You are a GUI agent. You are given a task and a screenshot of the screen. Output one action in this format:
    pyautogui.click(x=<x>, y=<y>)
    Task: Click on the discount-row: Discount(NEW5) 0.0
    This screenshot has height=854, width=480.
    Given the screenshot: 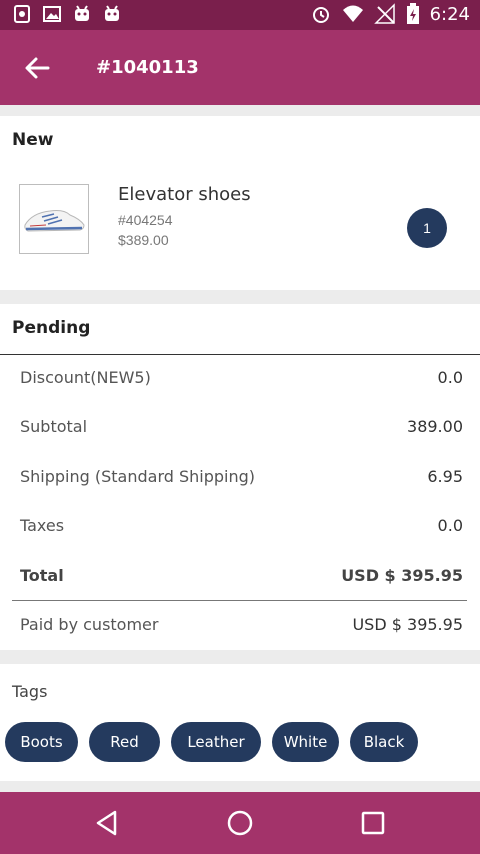 What is the action you would take?
    pyautogui.click(x=241, y=380)
    